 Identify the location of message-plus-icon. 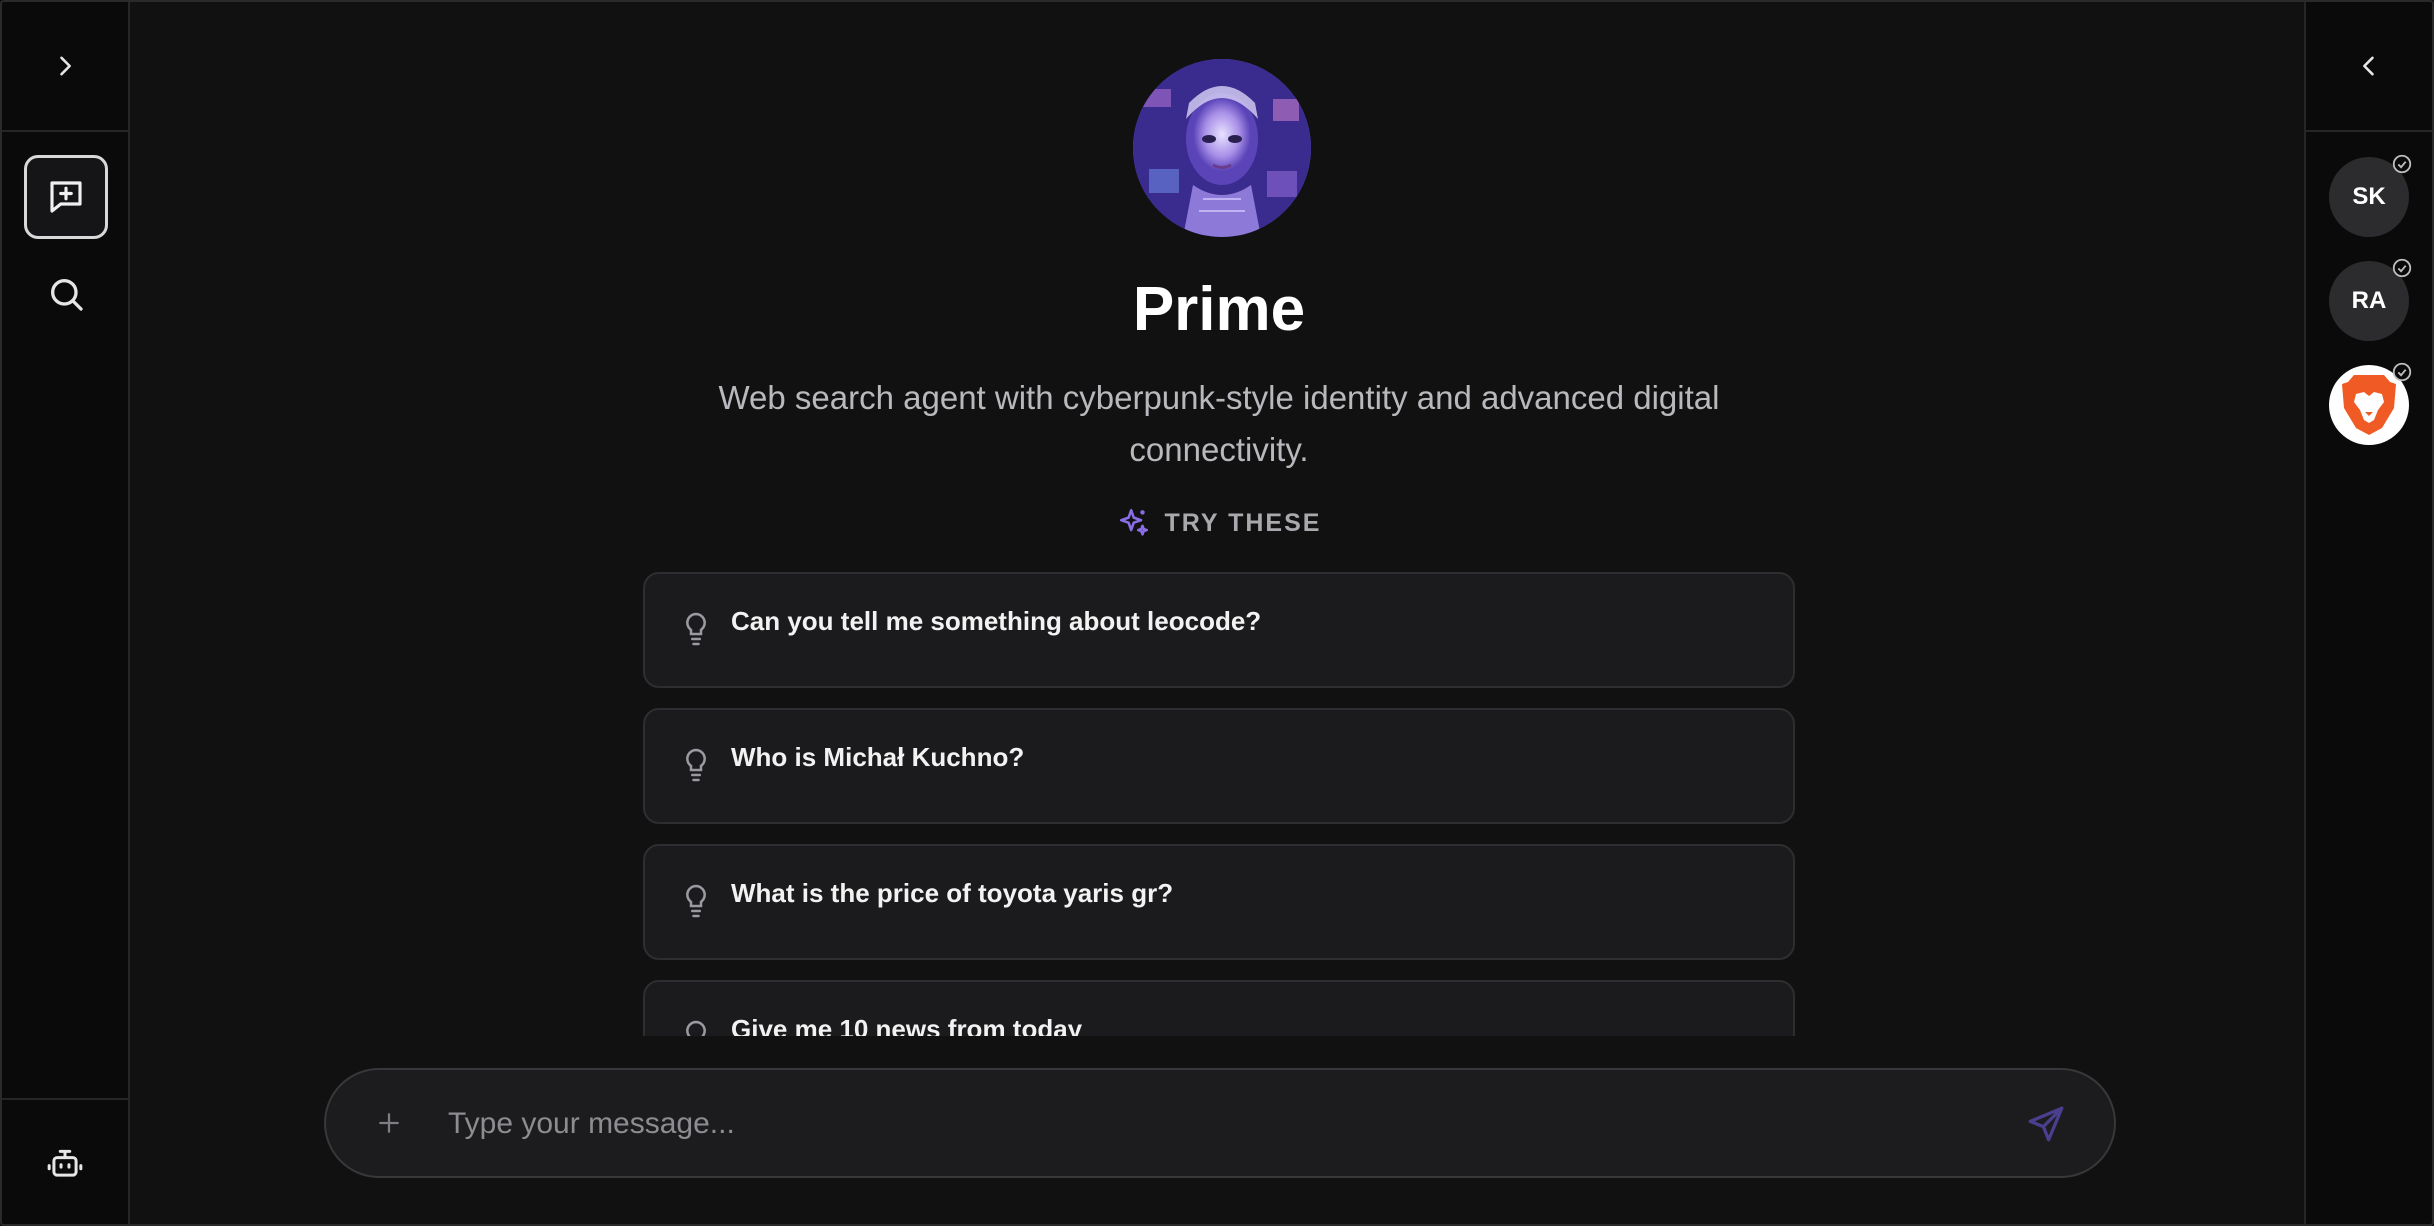
(66, 197).